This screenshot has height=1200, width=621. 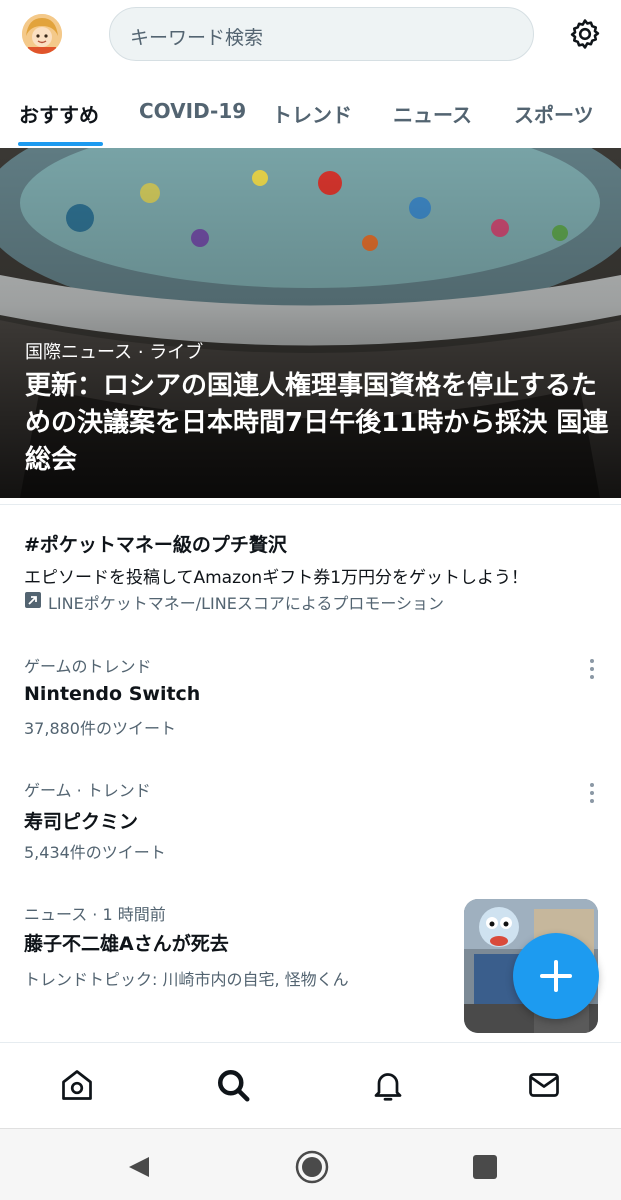 I want to click on compose-button, so click(x=556, y=976).